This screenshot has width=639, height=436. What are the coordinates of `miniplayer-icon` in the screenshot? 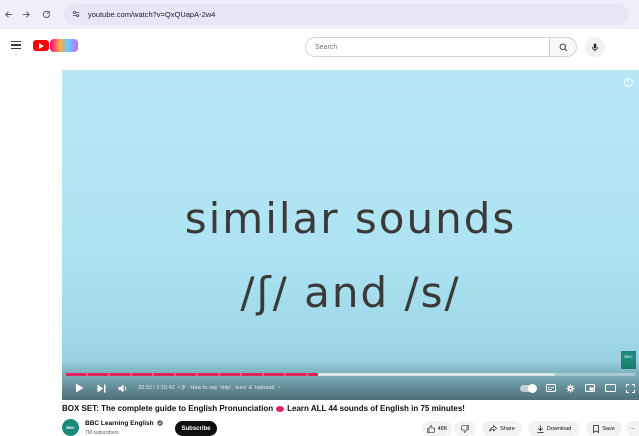 It's located at (590, 388).